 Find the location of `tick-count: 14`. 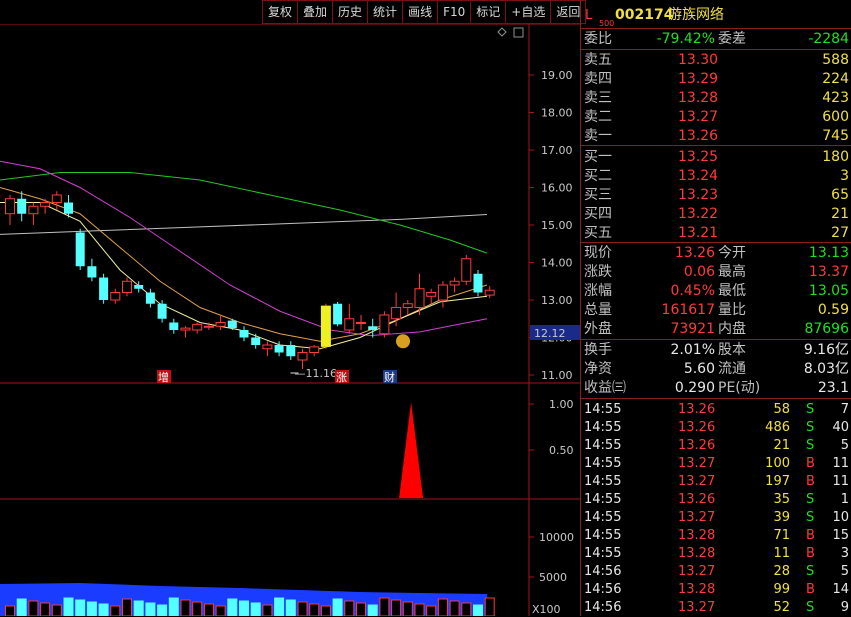

tick-count: 14 is located at coordinates (840, 589).